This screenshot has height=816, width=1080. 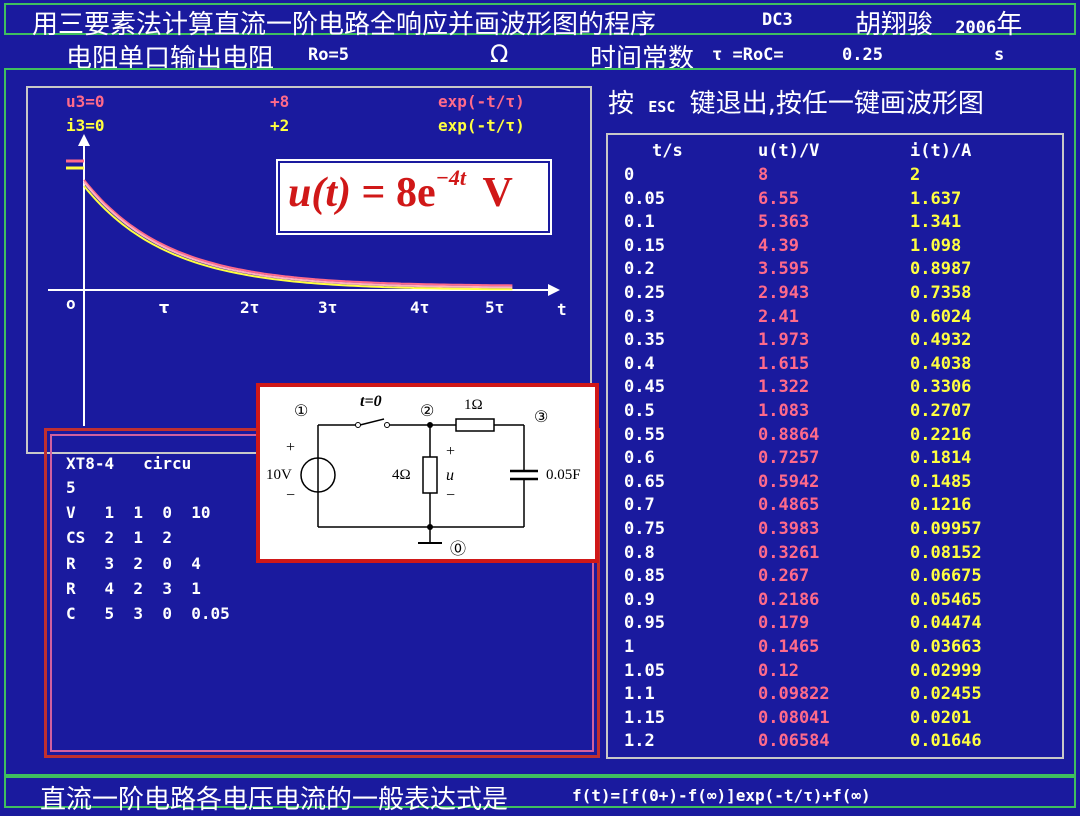 What do you see at coordinates (458, 548) in the screenshot?
I see `node-0-label: ⓪` at bounding box center [458, 548].